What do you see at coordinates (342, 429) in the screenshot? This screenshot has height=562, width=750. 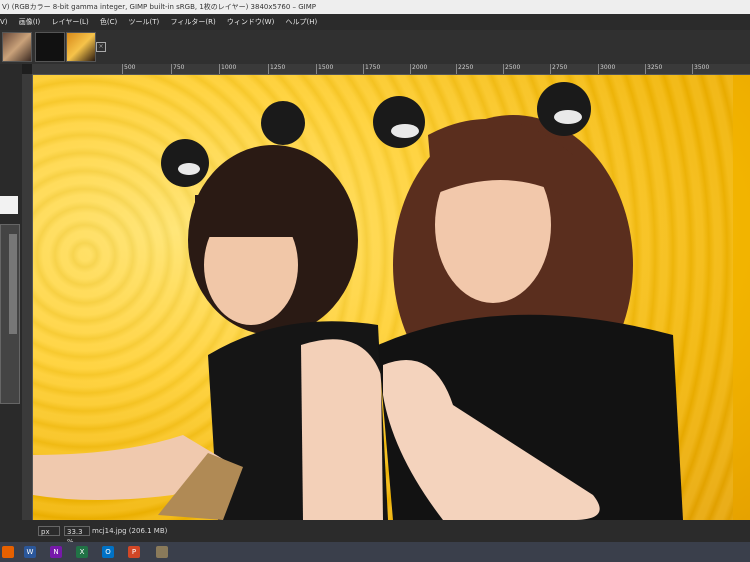 I see `shoulder-left` at bounding box center [342, 429].